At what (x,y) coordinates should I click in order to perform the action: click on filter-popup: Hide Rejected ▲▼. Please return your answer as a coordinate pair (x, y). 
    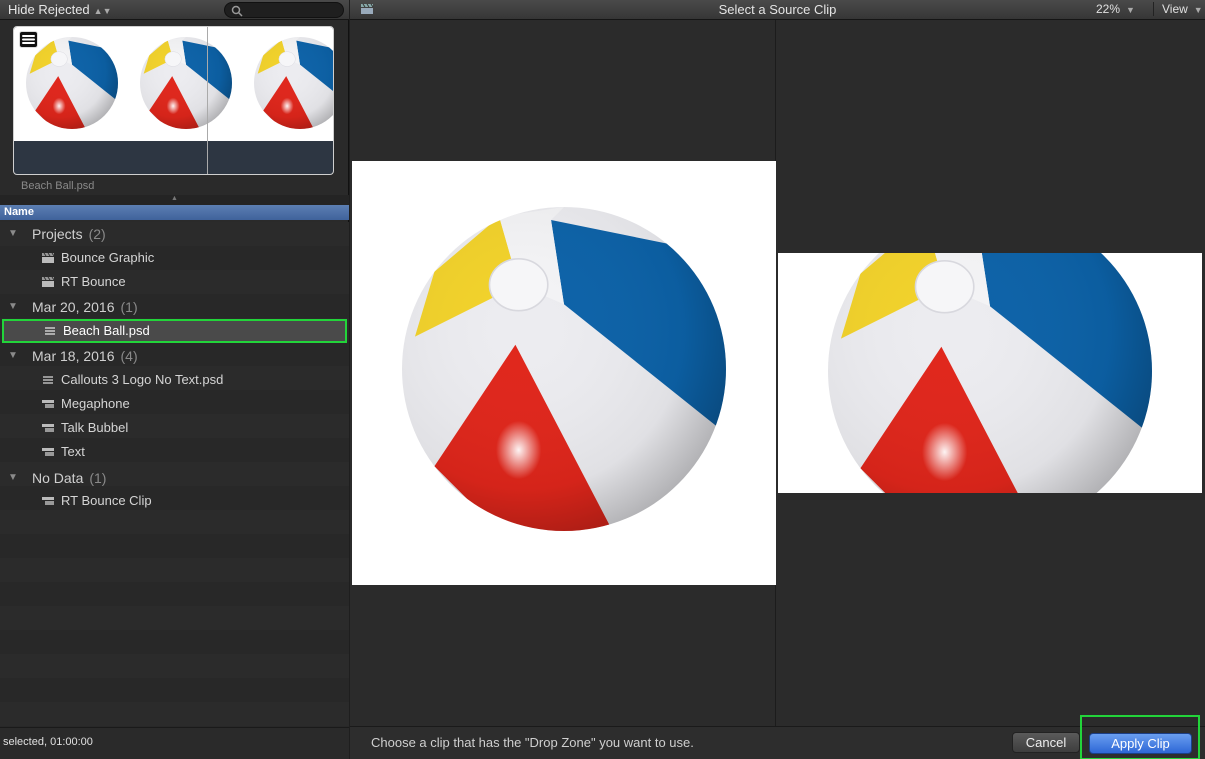
    Looking at the image, I should click on (59, 9).